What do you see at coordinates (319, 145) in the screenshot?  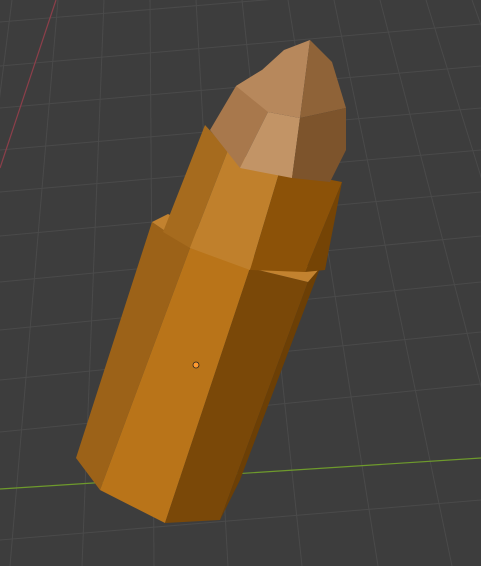 I see `tip-rear-face` at bounding box center [319, 145].